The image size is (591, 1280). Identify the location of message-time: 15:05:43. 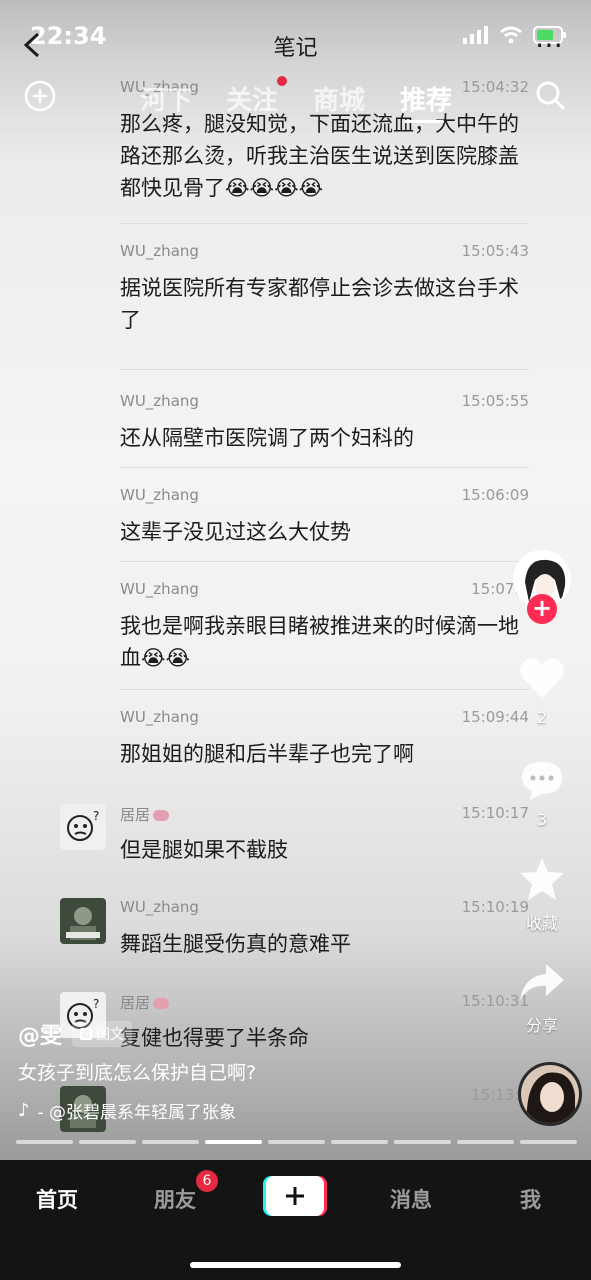
(495, 251).